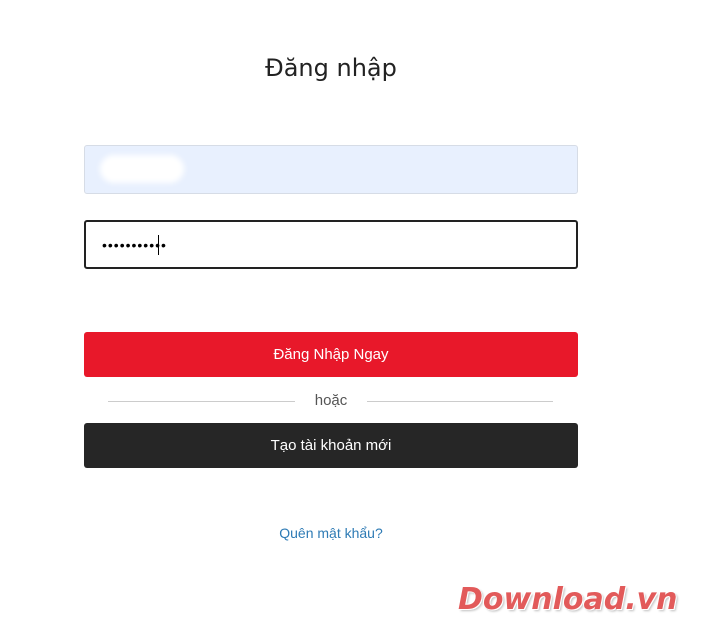  I want to click on redacted-username-mask, so click(142, 169).